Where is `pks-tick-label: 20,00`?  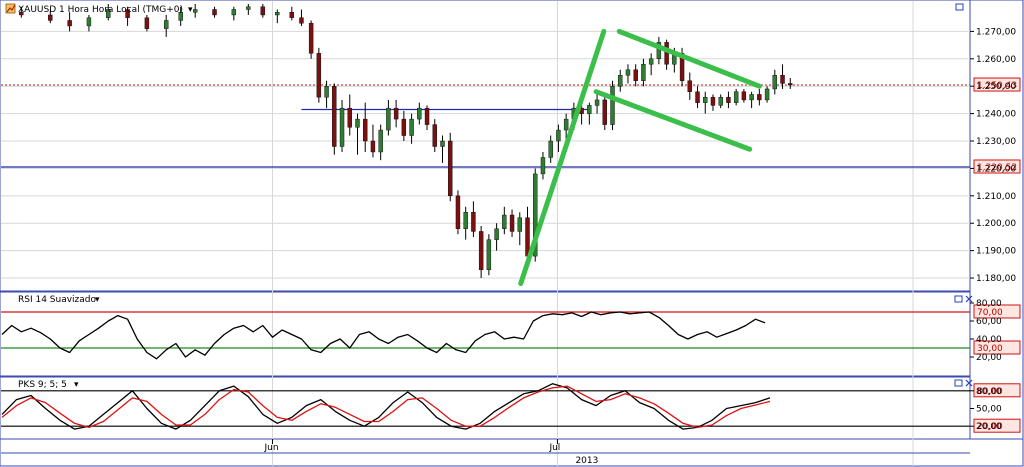 pks-tick-label: 20,00 is located at coordinates (989, 427).